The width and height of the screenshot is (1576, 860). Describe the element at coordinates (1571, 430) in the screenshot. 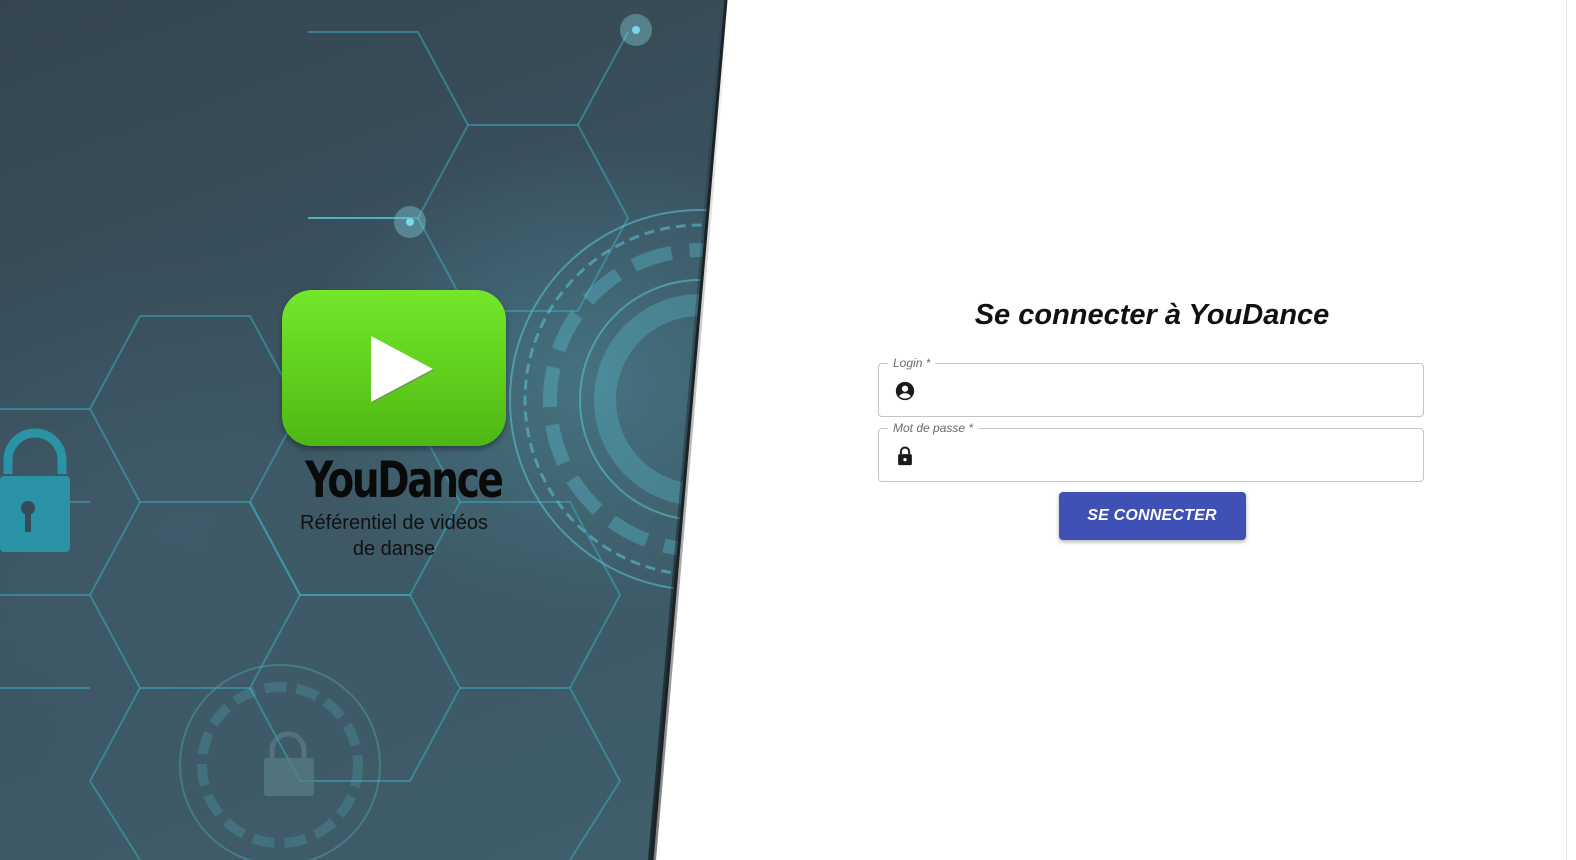

I see `scrollbar` at that location.